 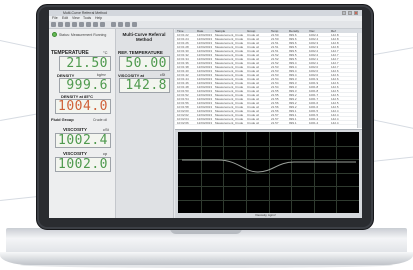 What do you see at coordinates (140, 52) in the screenshot?
I see `ref-temperature-label: REF. TEMPERATURE` at bounding box center [140, 52].